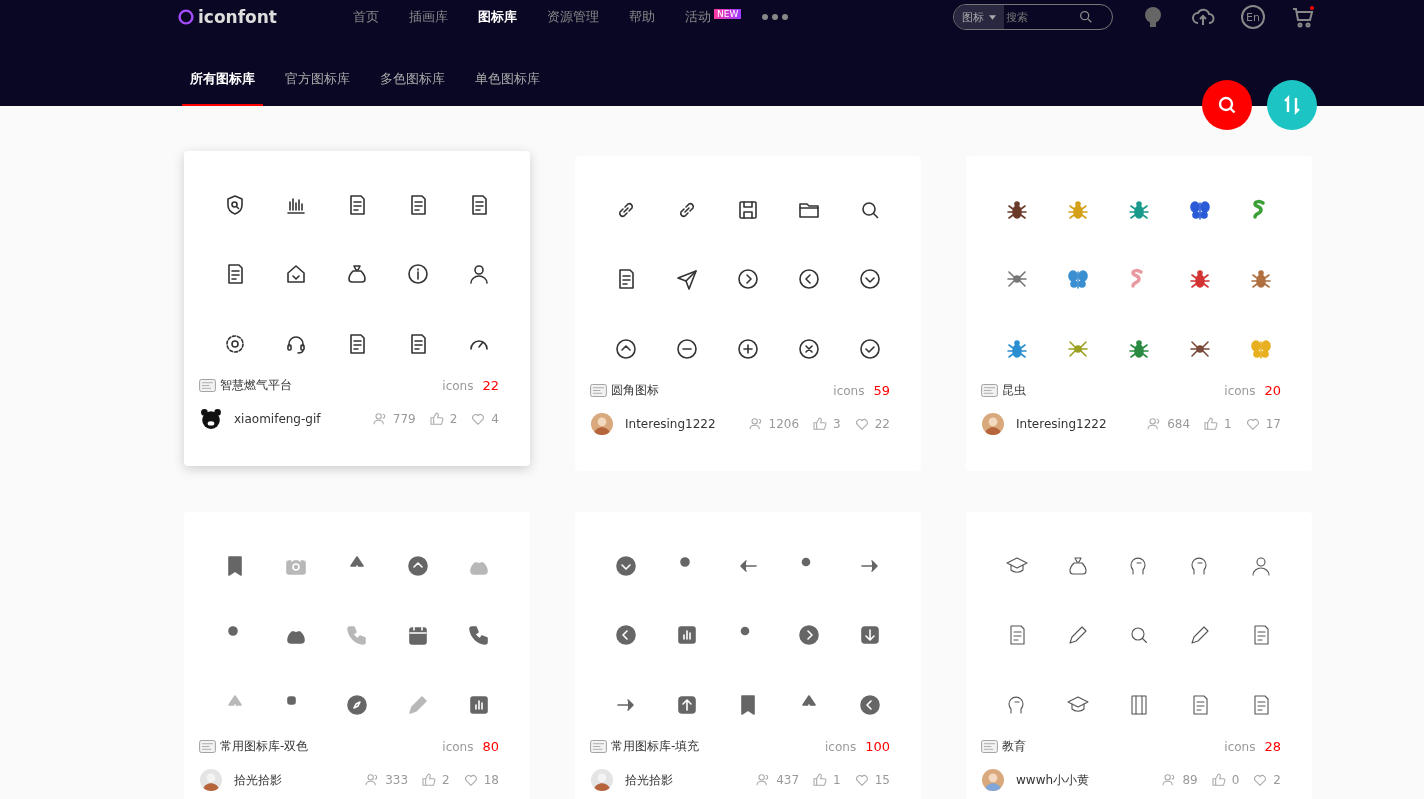  I want to click on nav-link: 图标库, so click(497, 17).